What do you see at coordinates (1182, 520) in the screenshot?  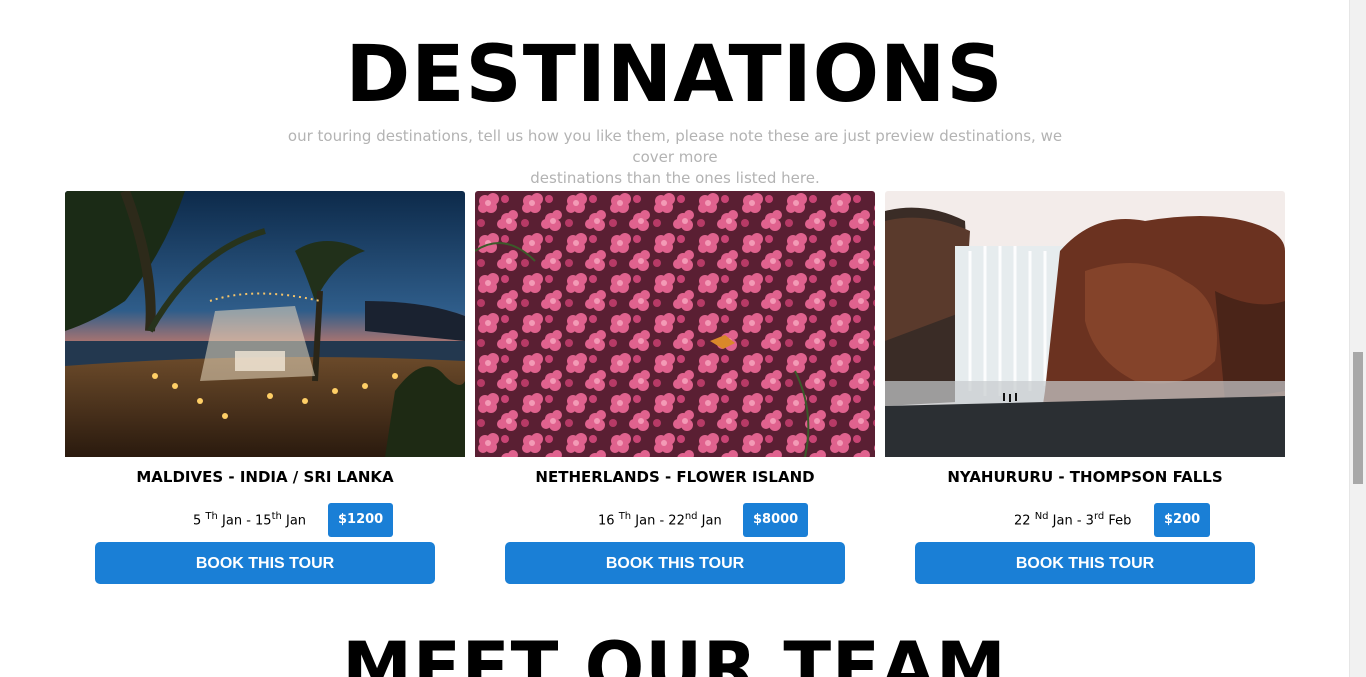 I see `price-badge: $200` at bounding box center [1182, 520].